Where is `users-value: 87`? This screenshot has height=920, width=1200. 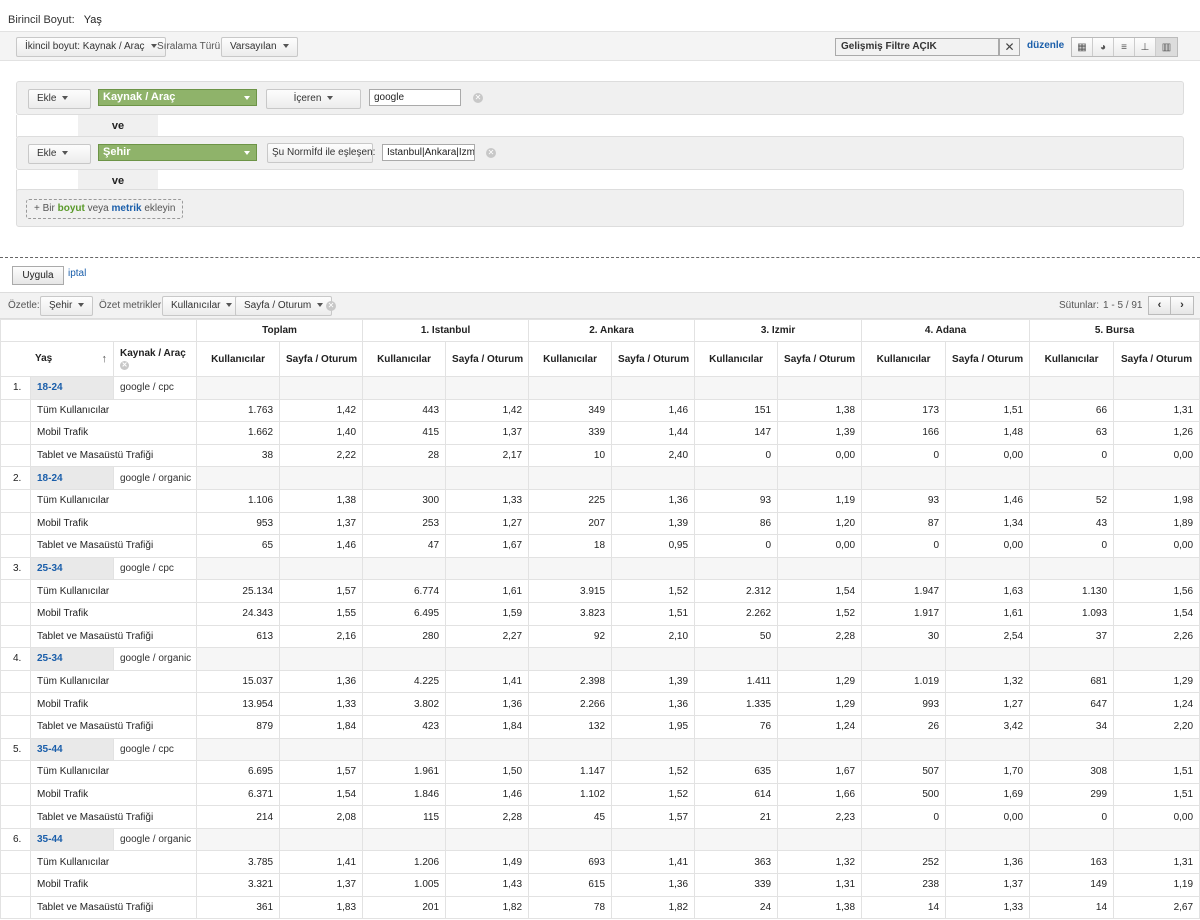 users-value: 87 is located at coordinates (904, 523).